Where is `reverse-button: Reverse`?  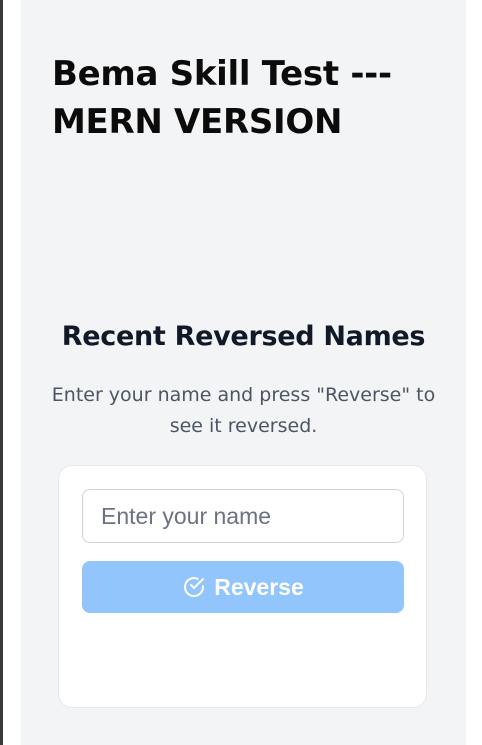 reverse-button: Reverse is located at coordinates (243, 587).